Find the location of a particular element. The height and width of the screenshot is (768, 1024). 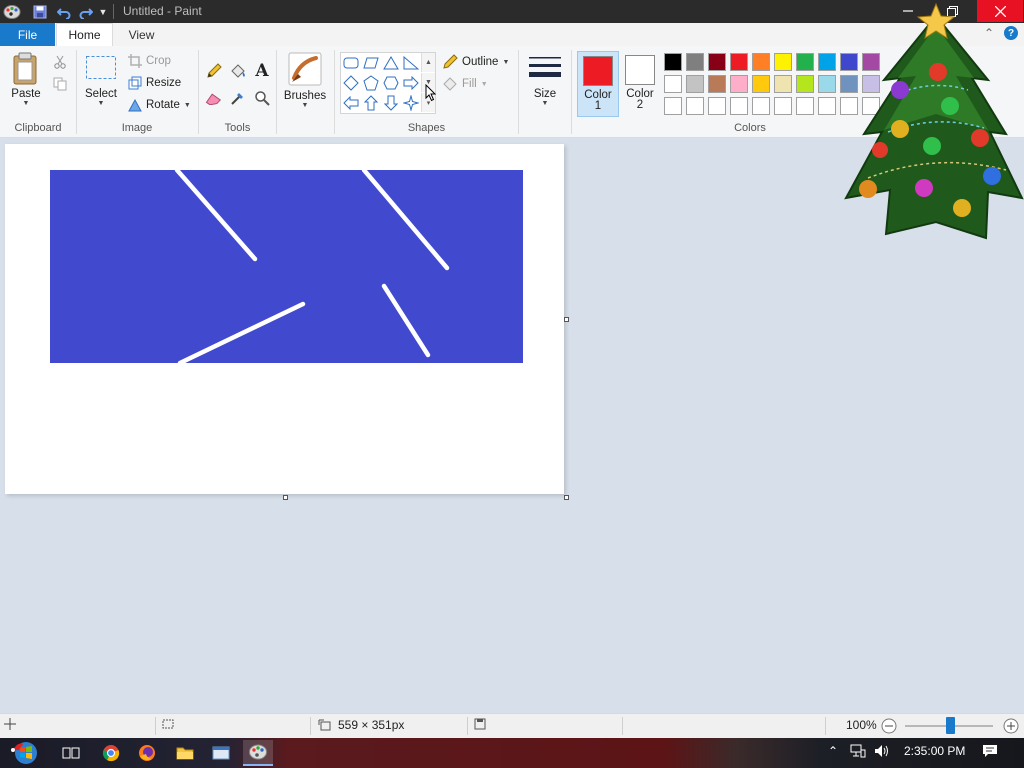

fill-button: Fill ▼ is located at coordinates (465, 84).